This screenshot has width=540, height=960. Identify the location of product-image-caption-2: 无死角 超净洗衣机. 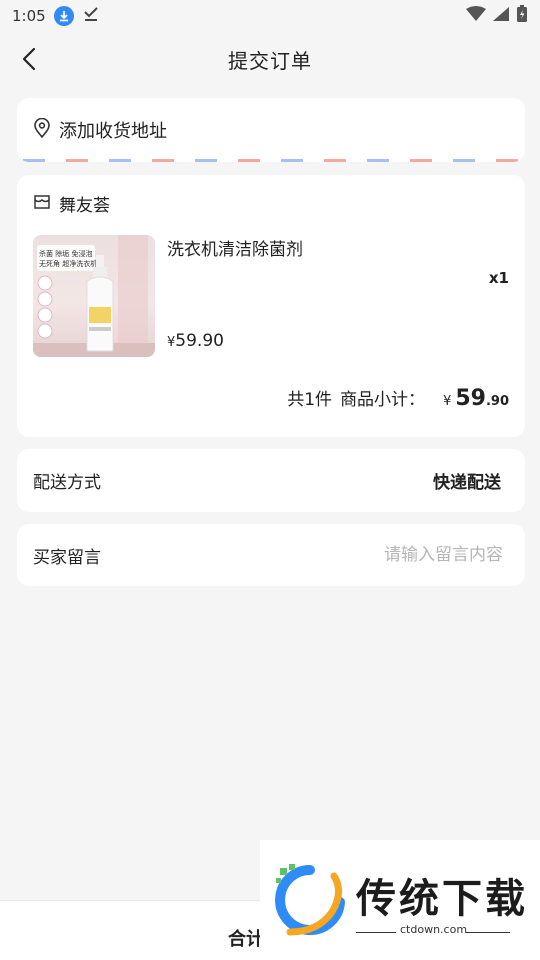
(68, 263).